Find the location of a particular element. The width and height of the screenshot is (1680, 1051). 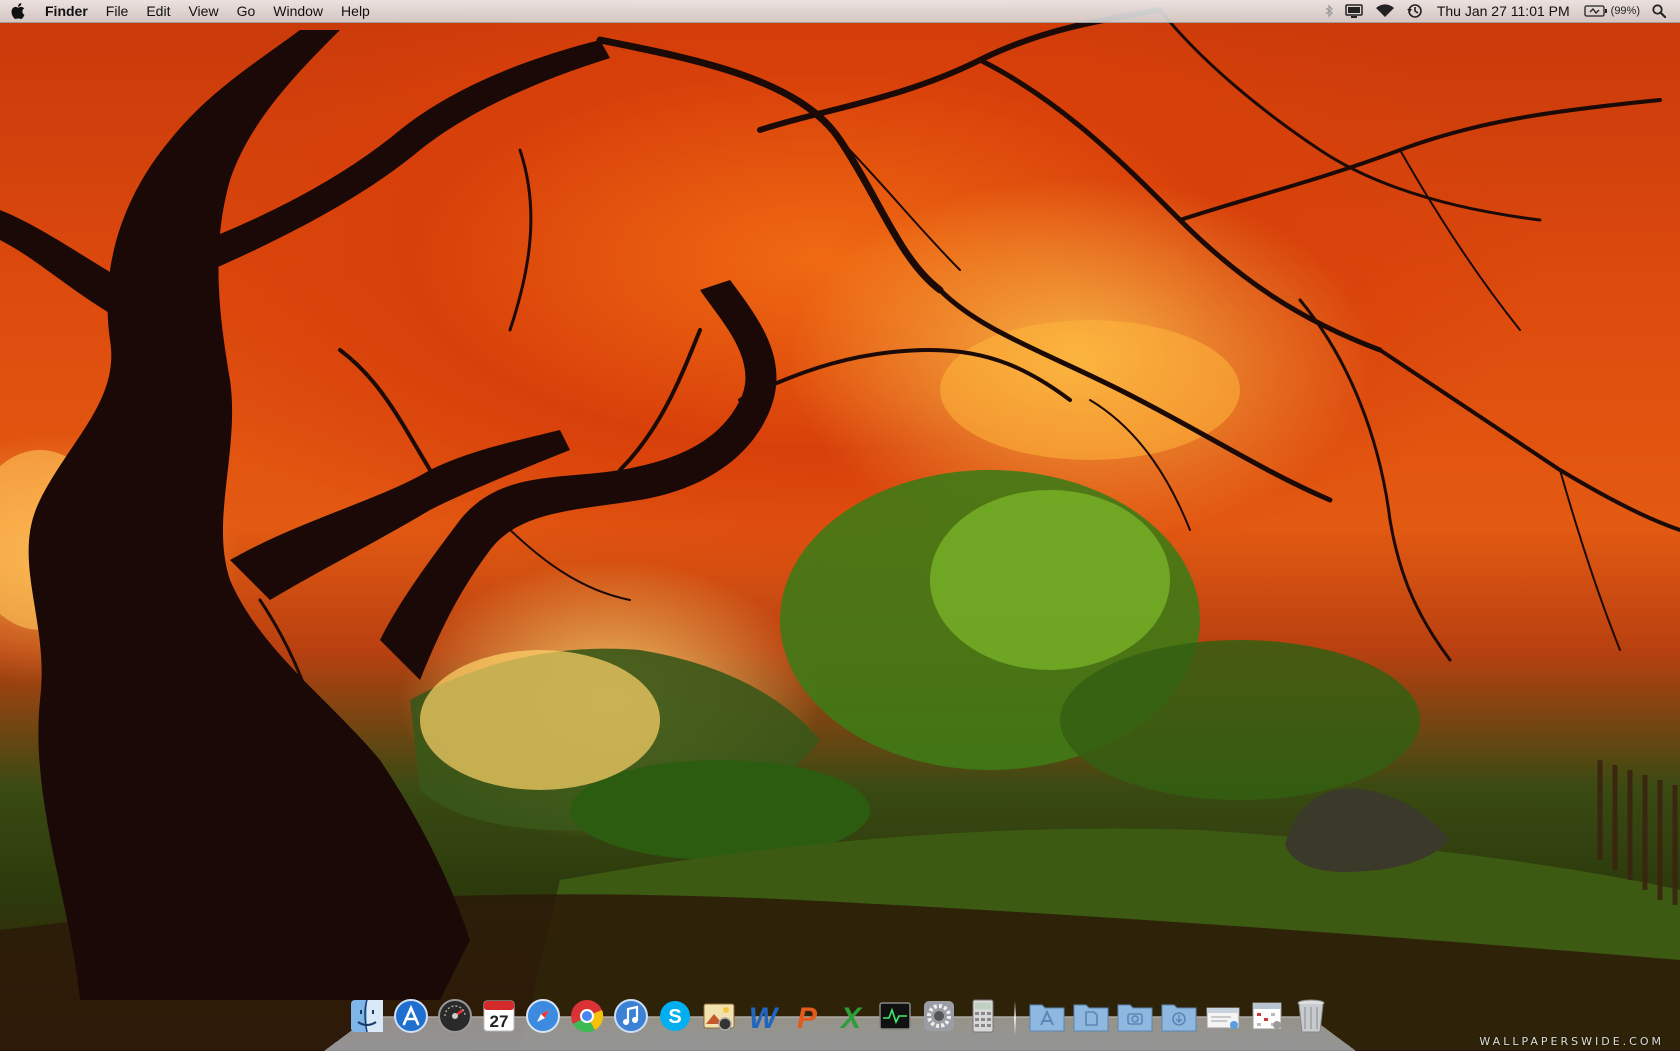

dock-trash-icon is located at coordinates (1311, 1016).